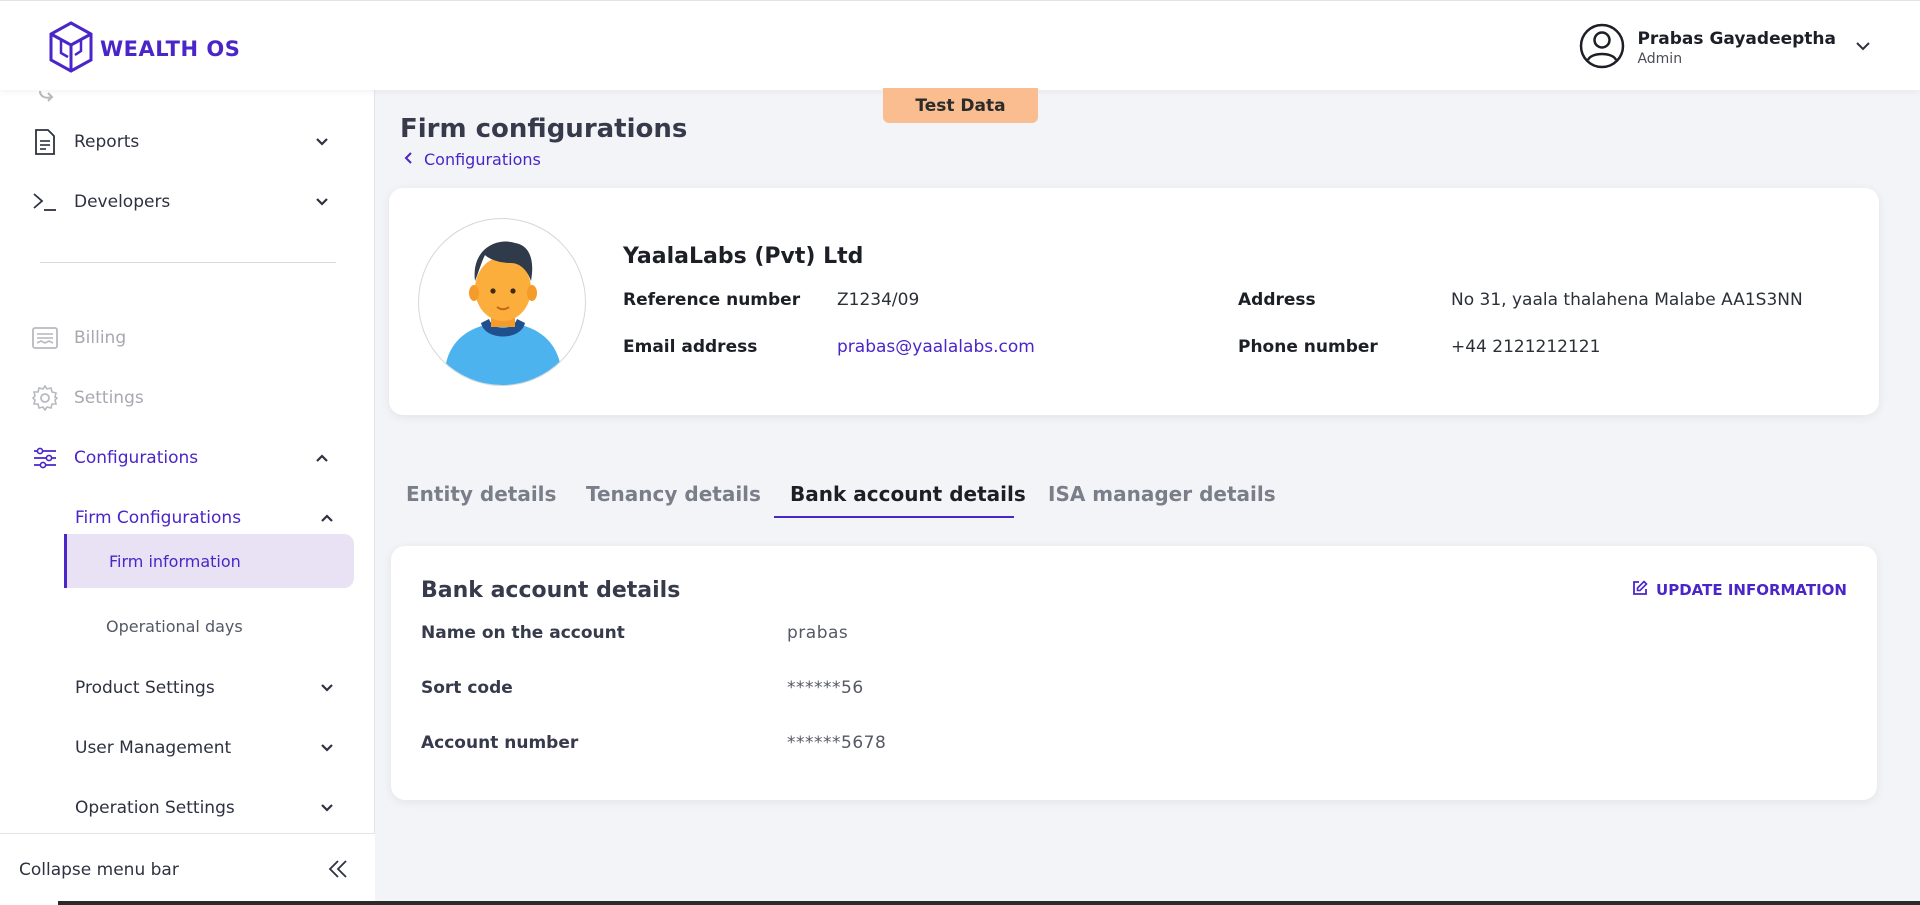 The width and height of the screenshot is (1920, 905). I want to click on sliders-icon, so click(45, 458).